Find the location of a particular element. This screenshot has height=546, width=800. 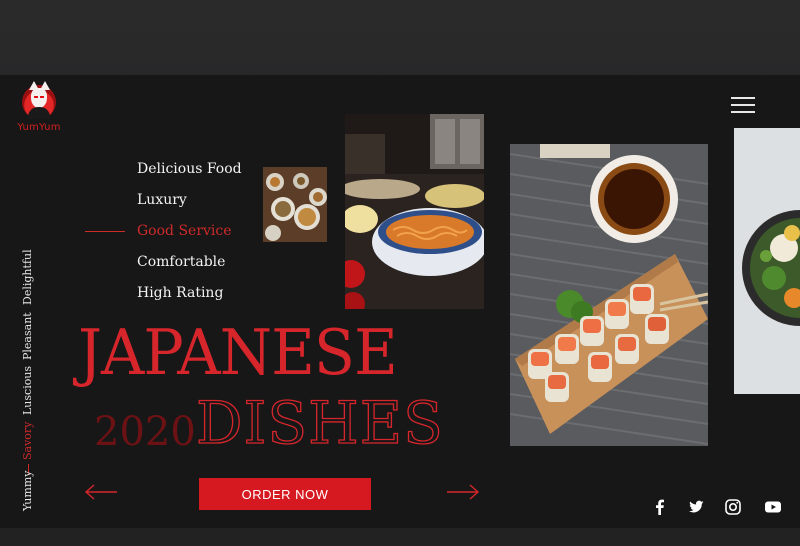

feature-comfortable: Comfortable is located at coordinates (181, 262).